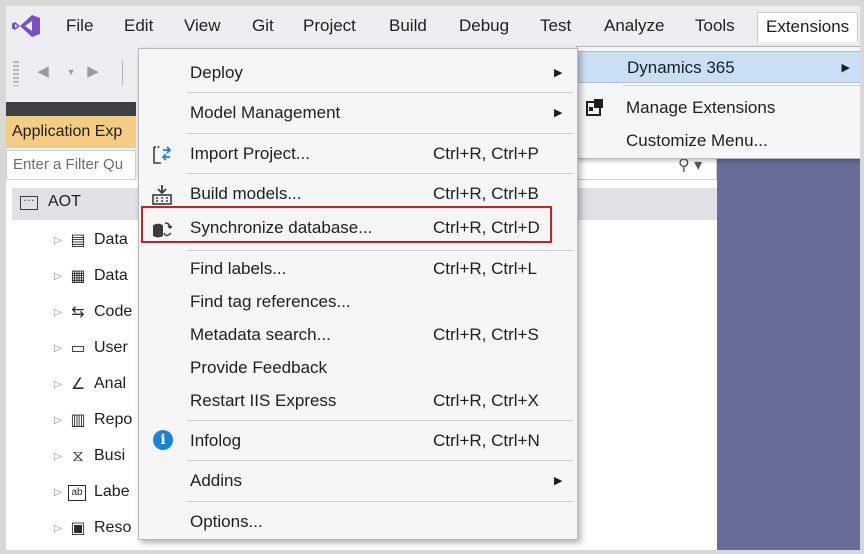 This screenshot has height=554, width=864. What do you see at coordinates (113, 527) in the screenshot?
I see `tree-item-label: Reso` at bounding box center [113, 527].